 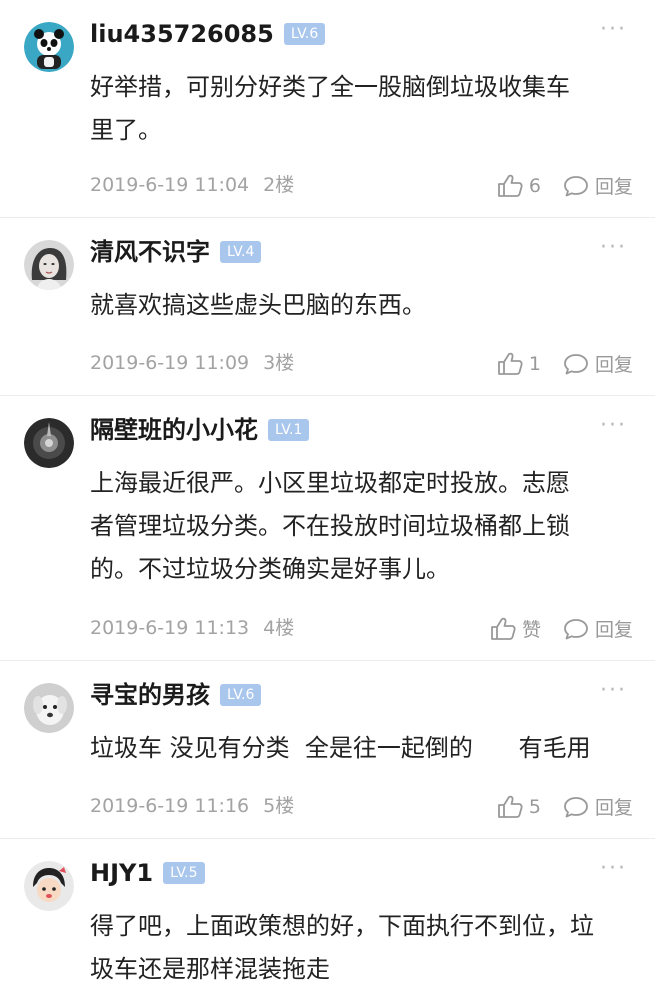 I want to click on comment-text: 好举措，可别分好类了全一股脑倒垃圾收集车 里了。, so click(x=330, y=108).